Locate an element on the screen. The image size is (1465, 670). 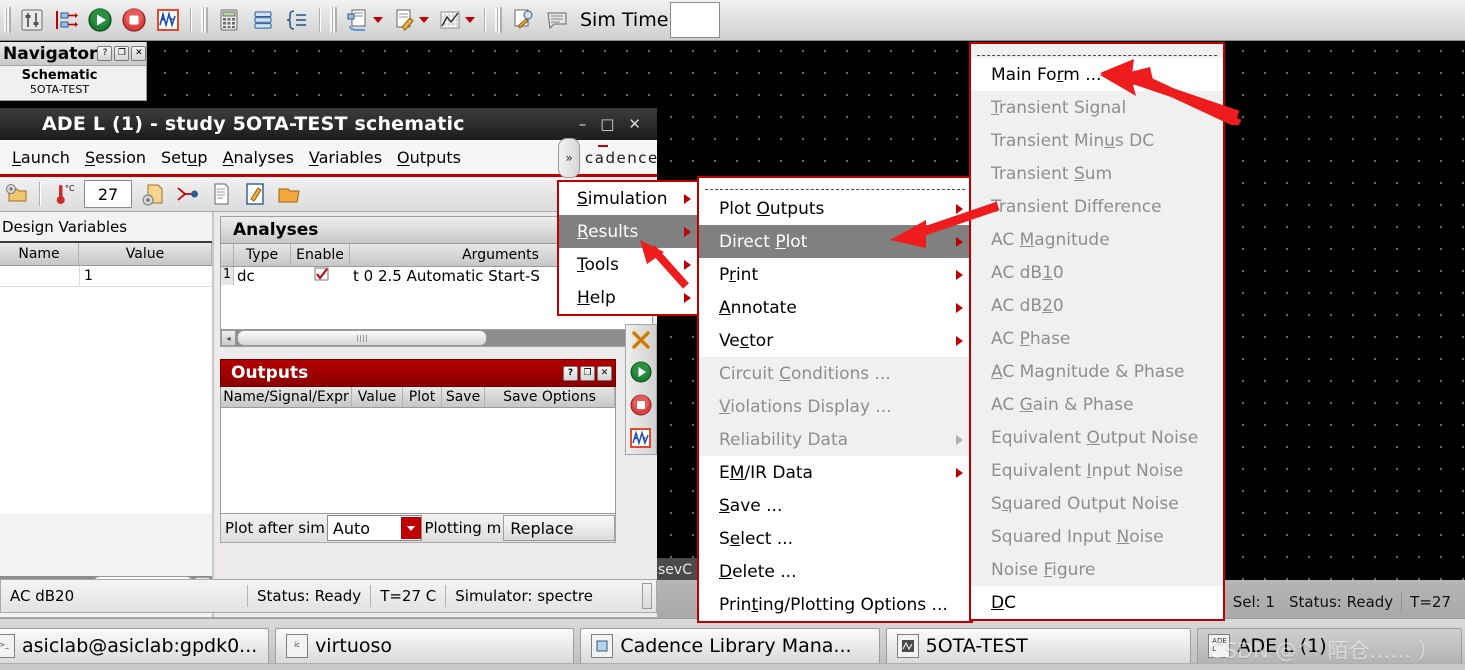
run-simulation-icon is located at coordinates (100, 20).